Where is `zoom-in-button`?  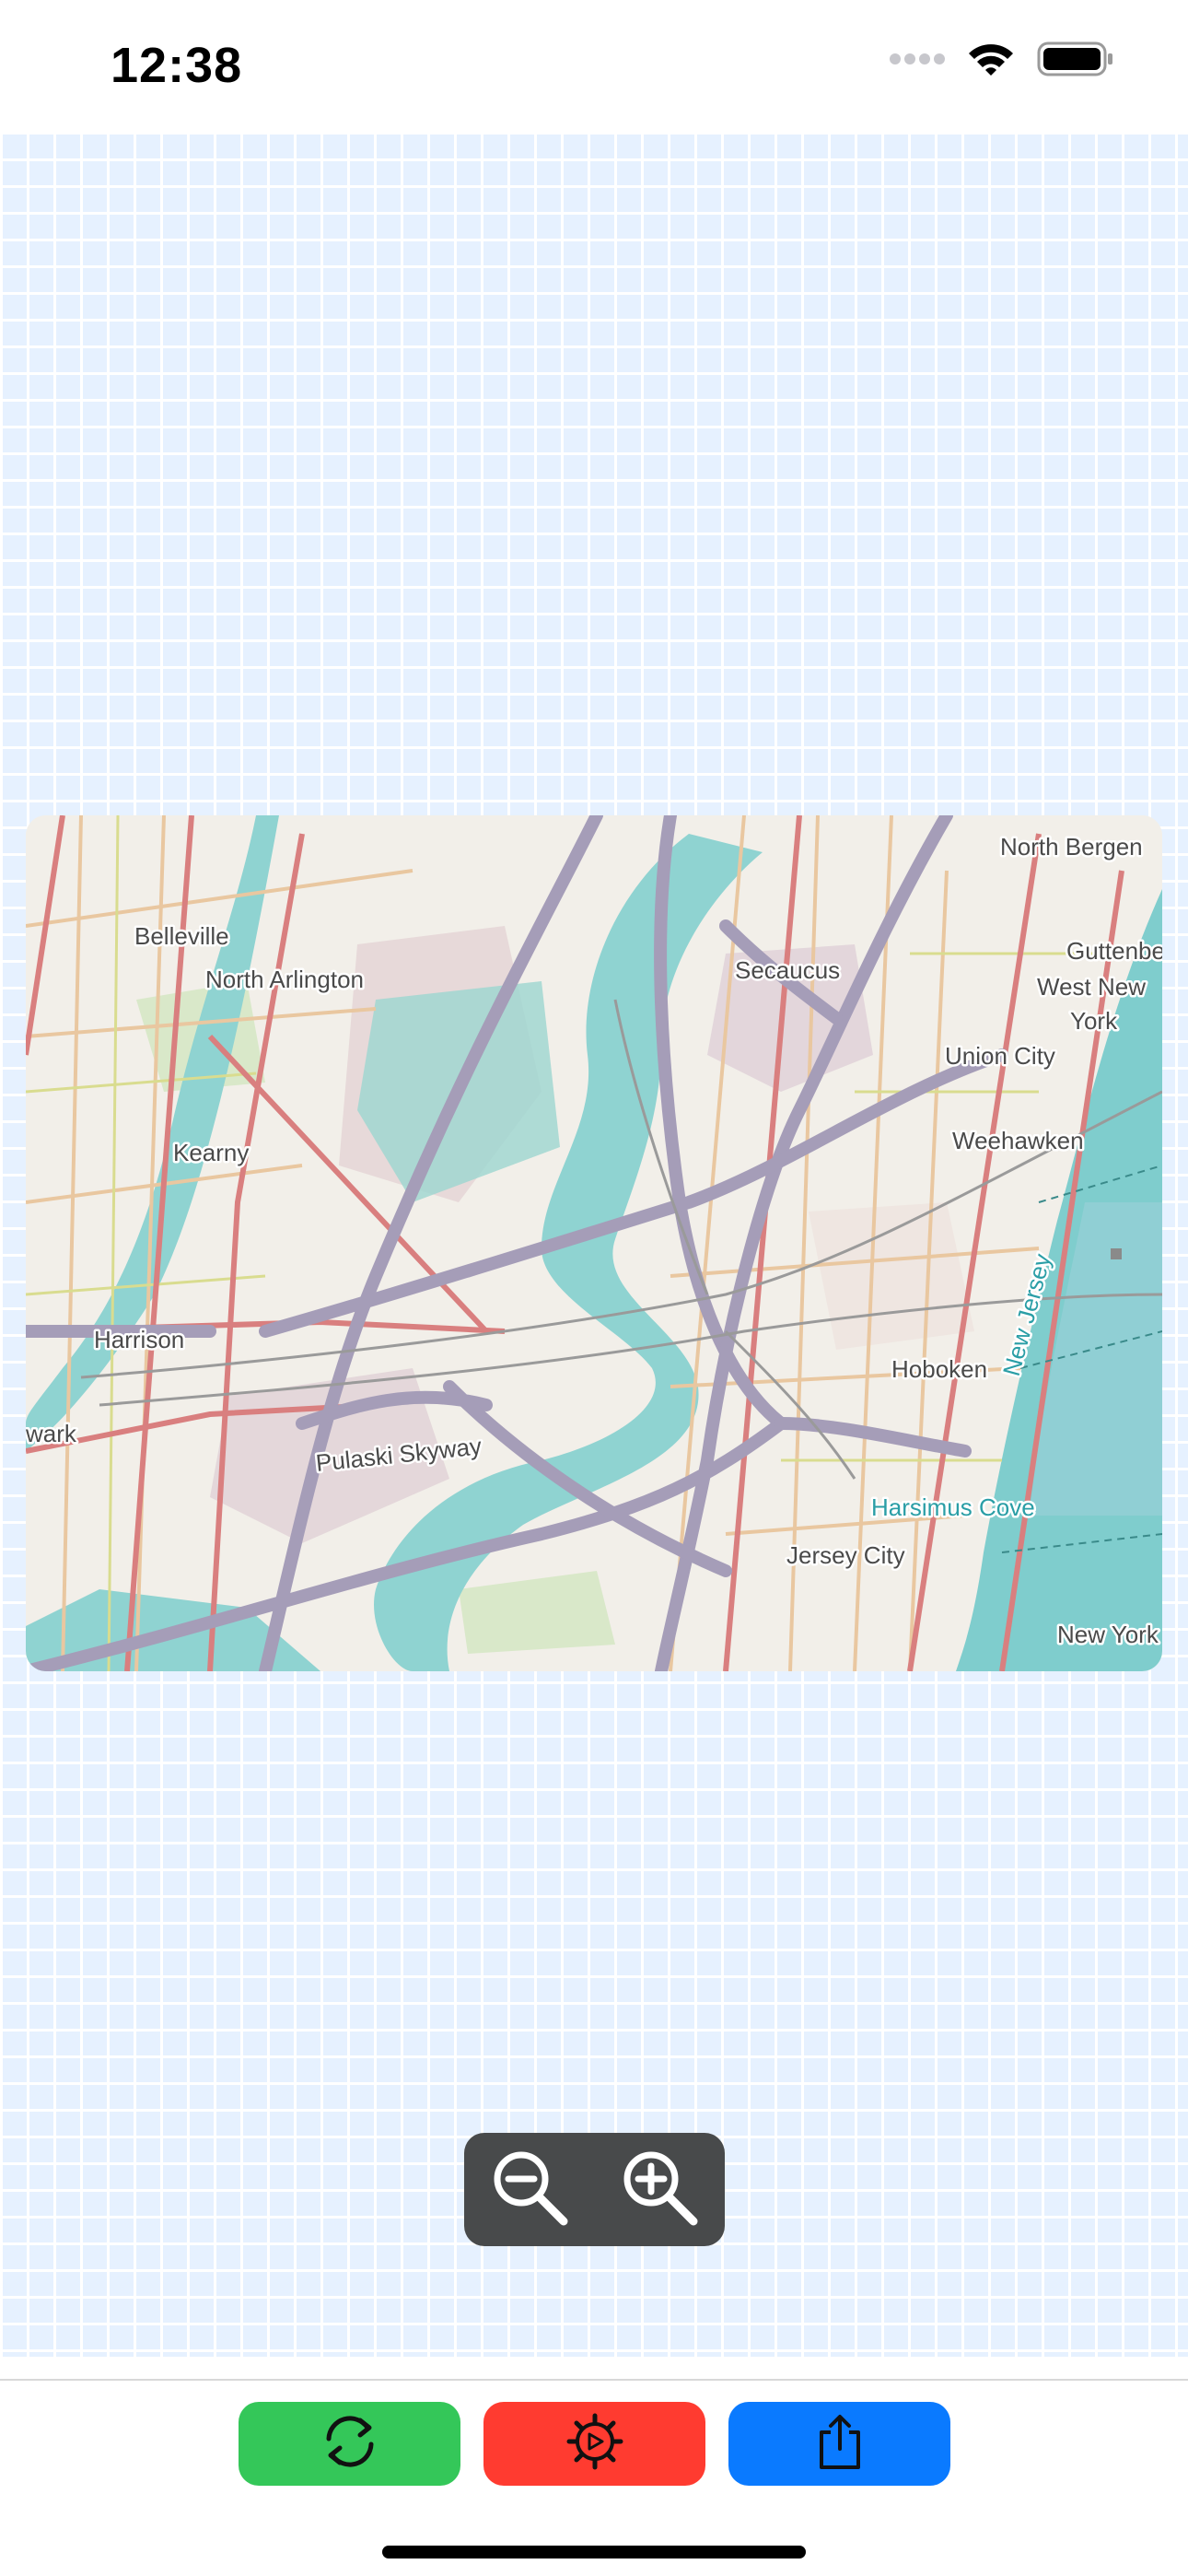
zoom-in-button is located at coordinates (659, 2190).